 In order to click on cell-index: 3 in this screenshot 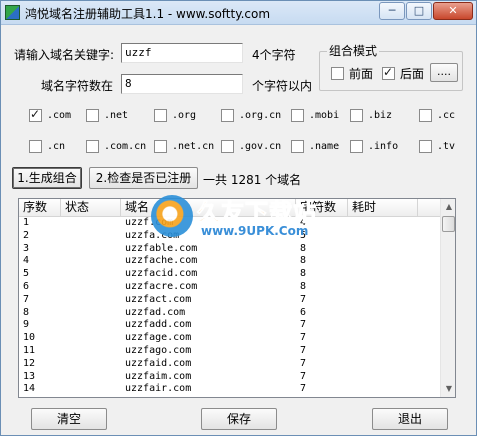, I will do `click(26, 248)`.